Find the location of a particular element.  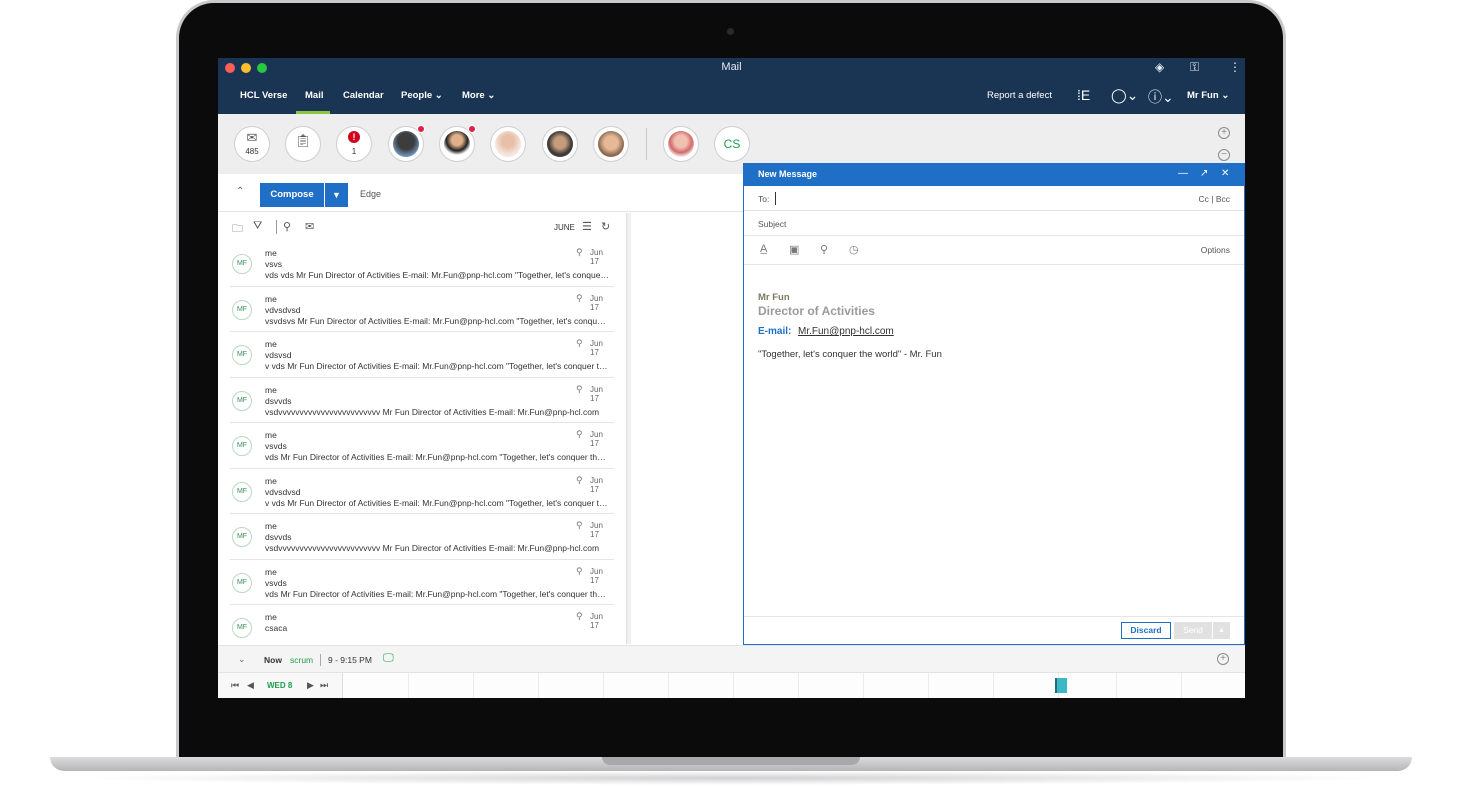

refresh-icon: ↻ is located at coordinates (605, 226).